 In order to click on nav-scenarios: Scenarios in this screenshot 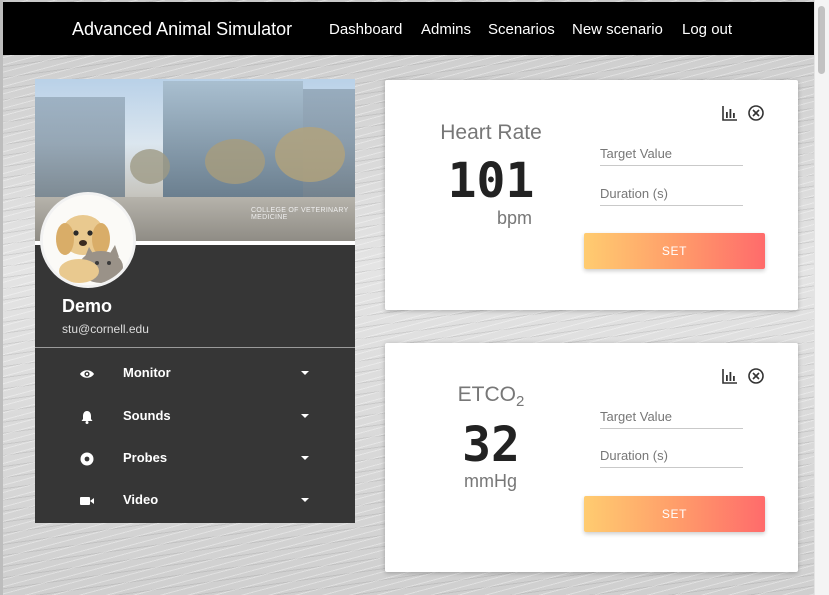, I will do `click(521, 29)`.